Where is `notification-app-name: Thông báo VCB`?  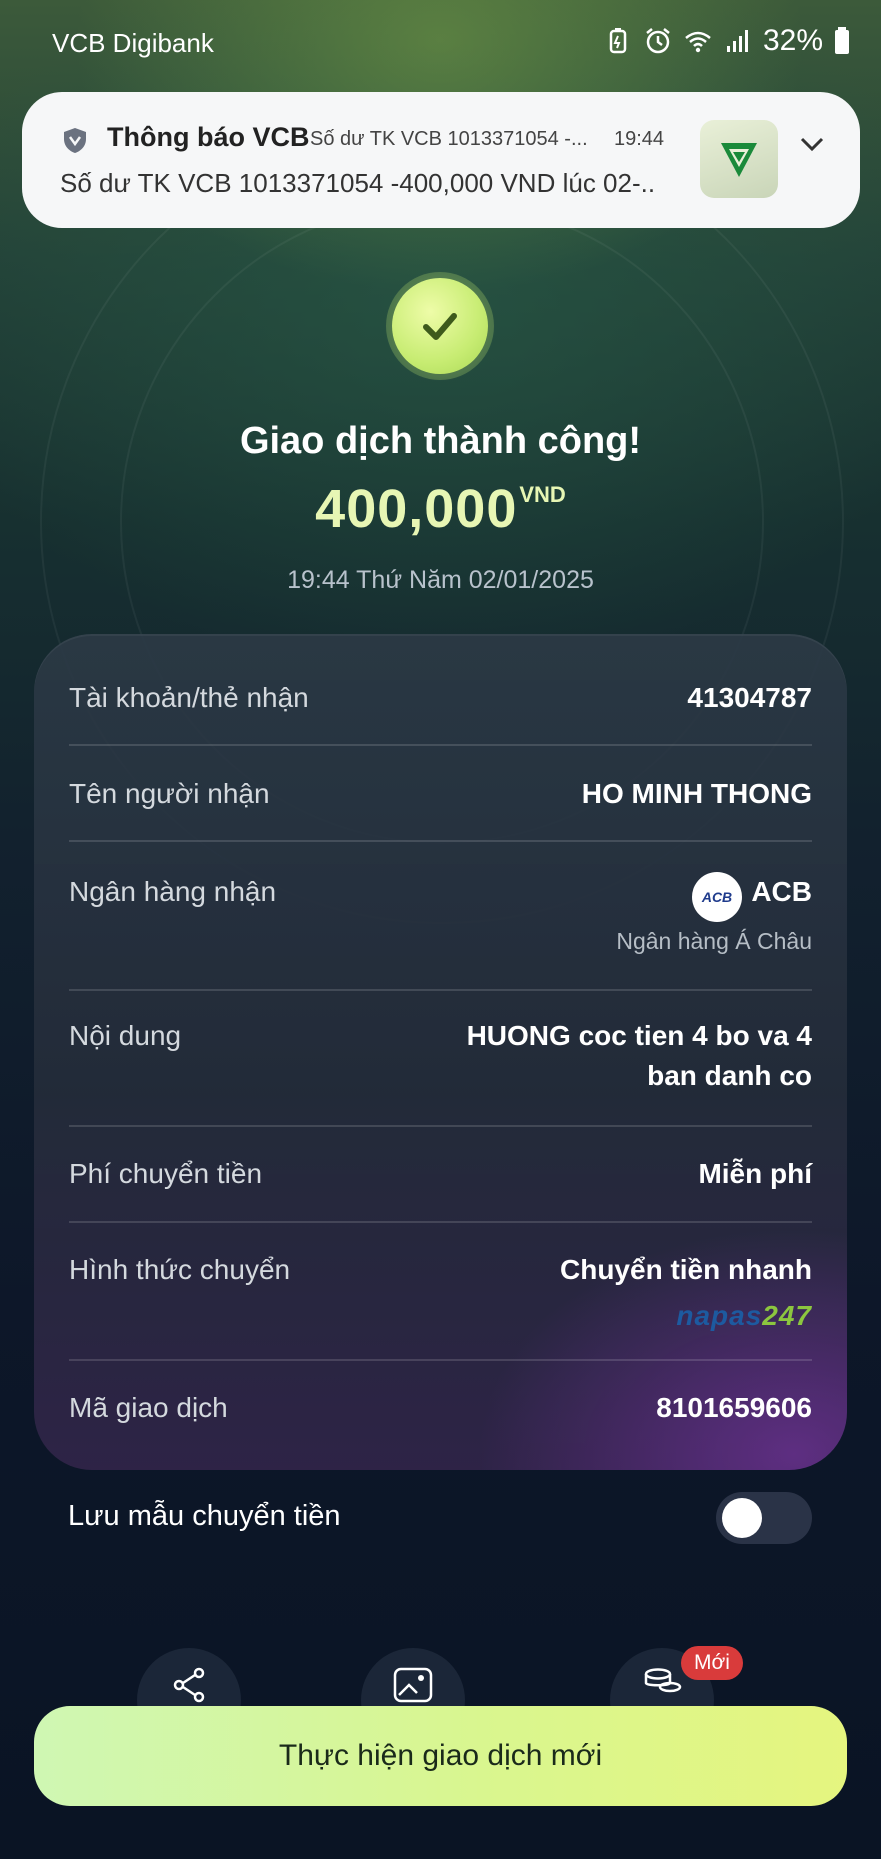
notification-app-name: Thông báo VCB is located at coordinates (208, 137).